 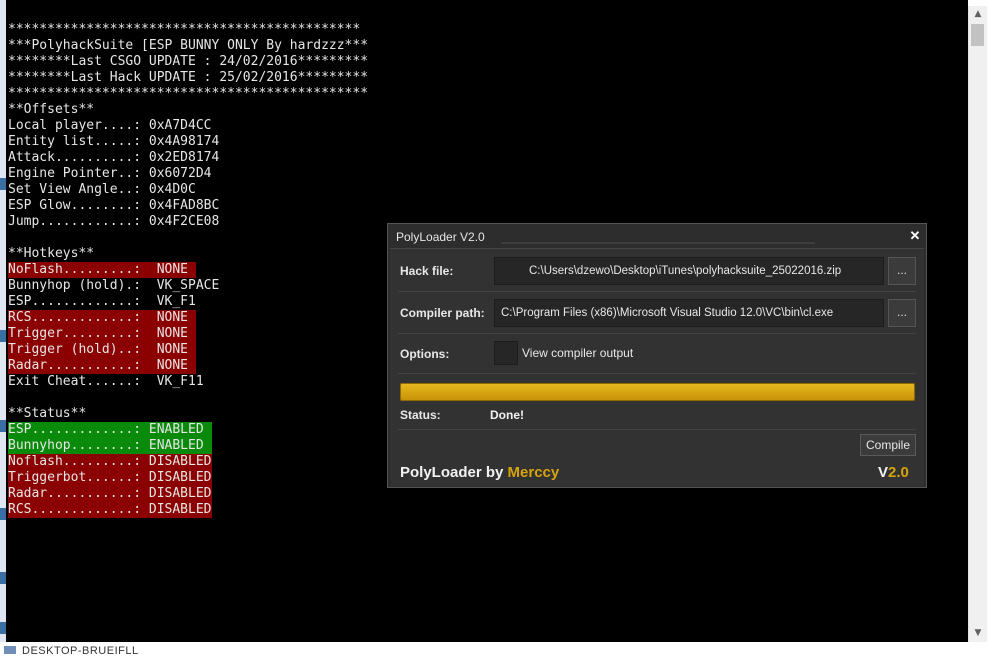 I want to click on options-label: Options:, so click(x=425, y=354).